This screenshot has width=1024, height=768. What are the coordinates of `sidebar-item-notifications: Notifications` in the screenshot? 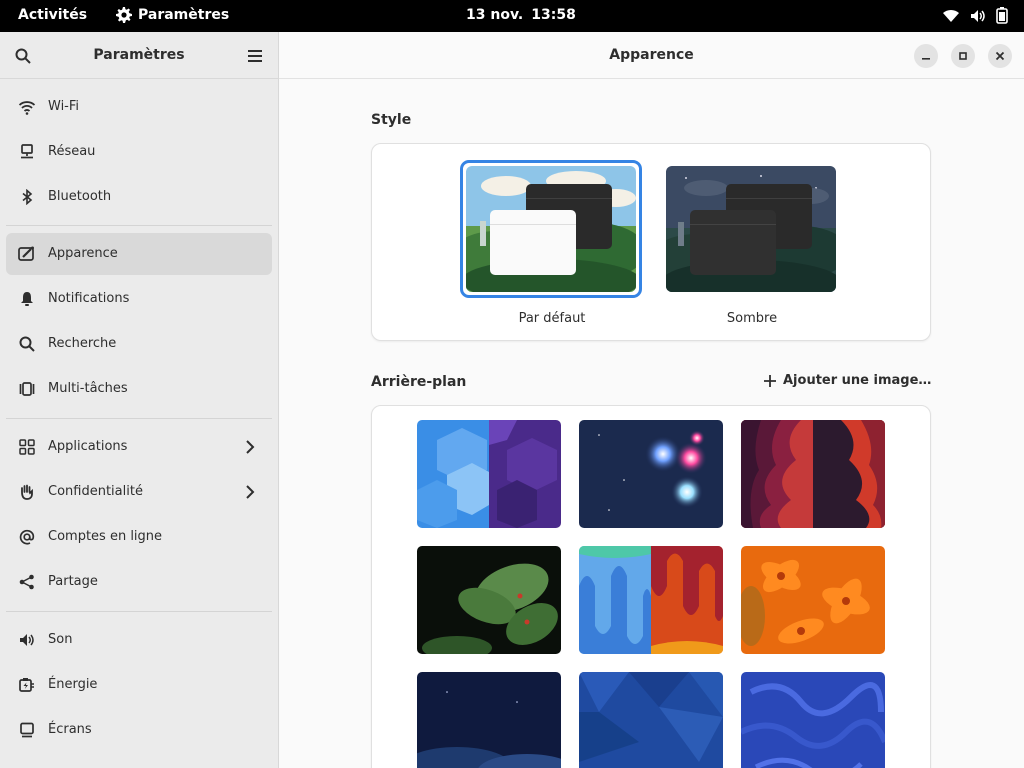 It's located at (139, 299).